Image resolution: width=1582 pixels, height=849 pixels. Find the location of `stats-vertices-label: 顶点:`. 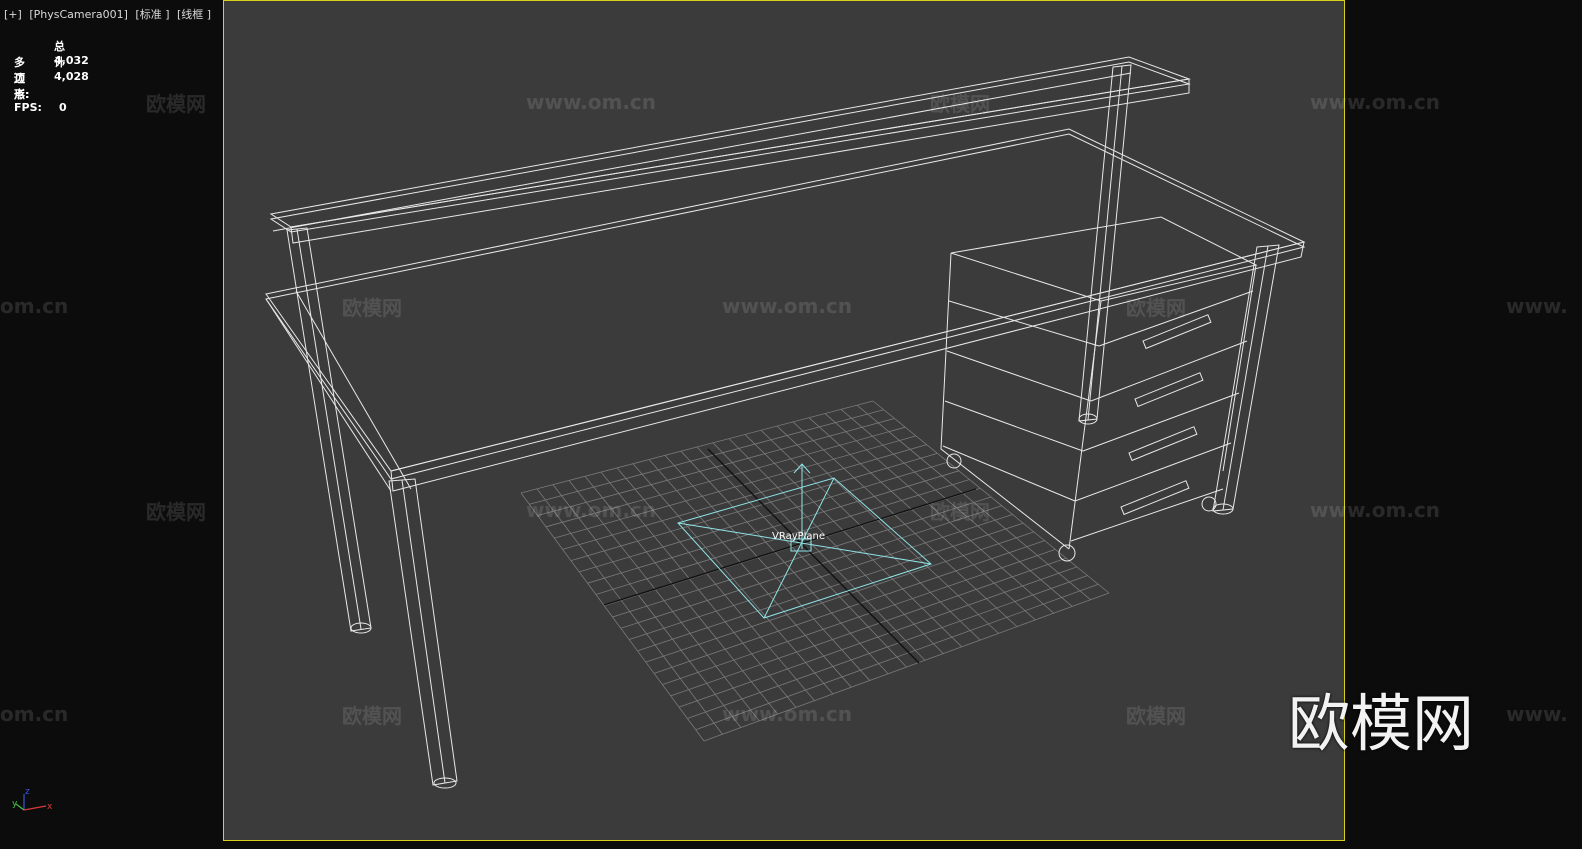

stats-vertices-label: 顶点: is located at coordinates (22, 86).